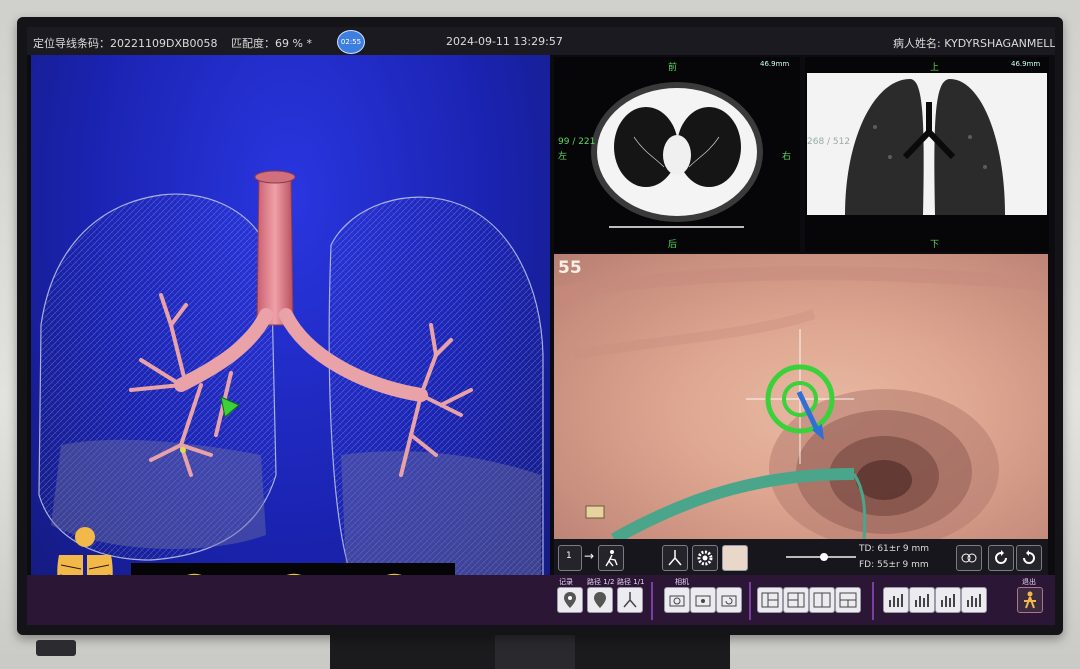 The height and width of the screenshot is (669, 1080). I want to click on camera-icon, so click(677, 600).